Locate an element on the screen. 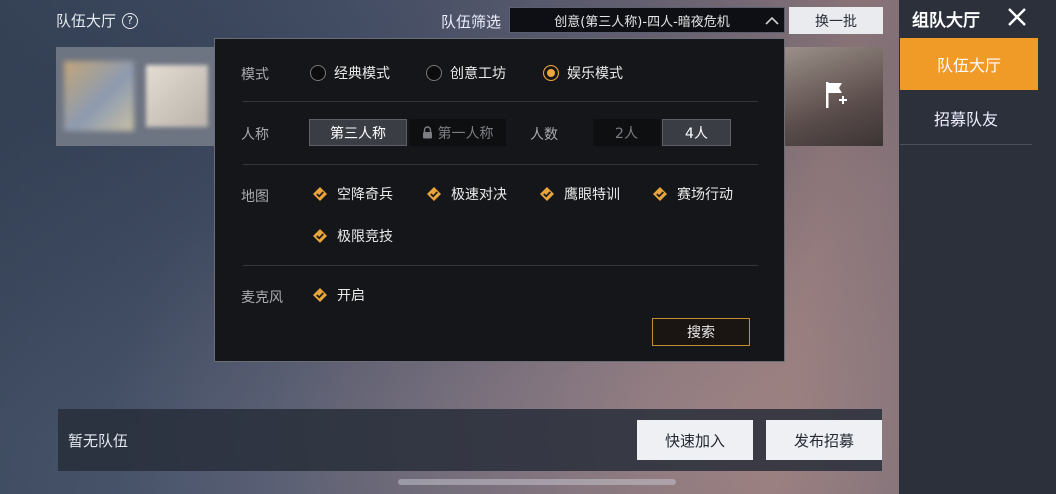  lobby-title: 队伍大厅 ? is located at coordinates (97, 20).